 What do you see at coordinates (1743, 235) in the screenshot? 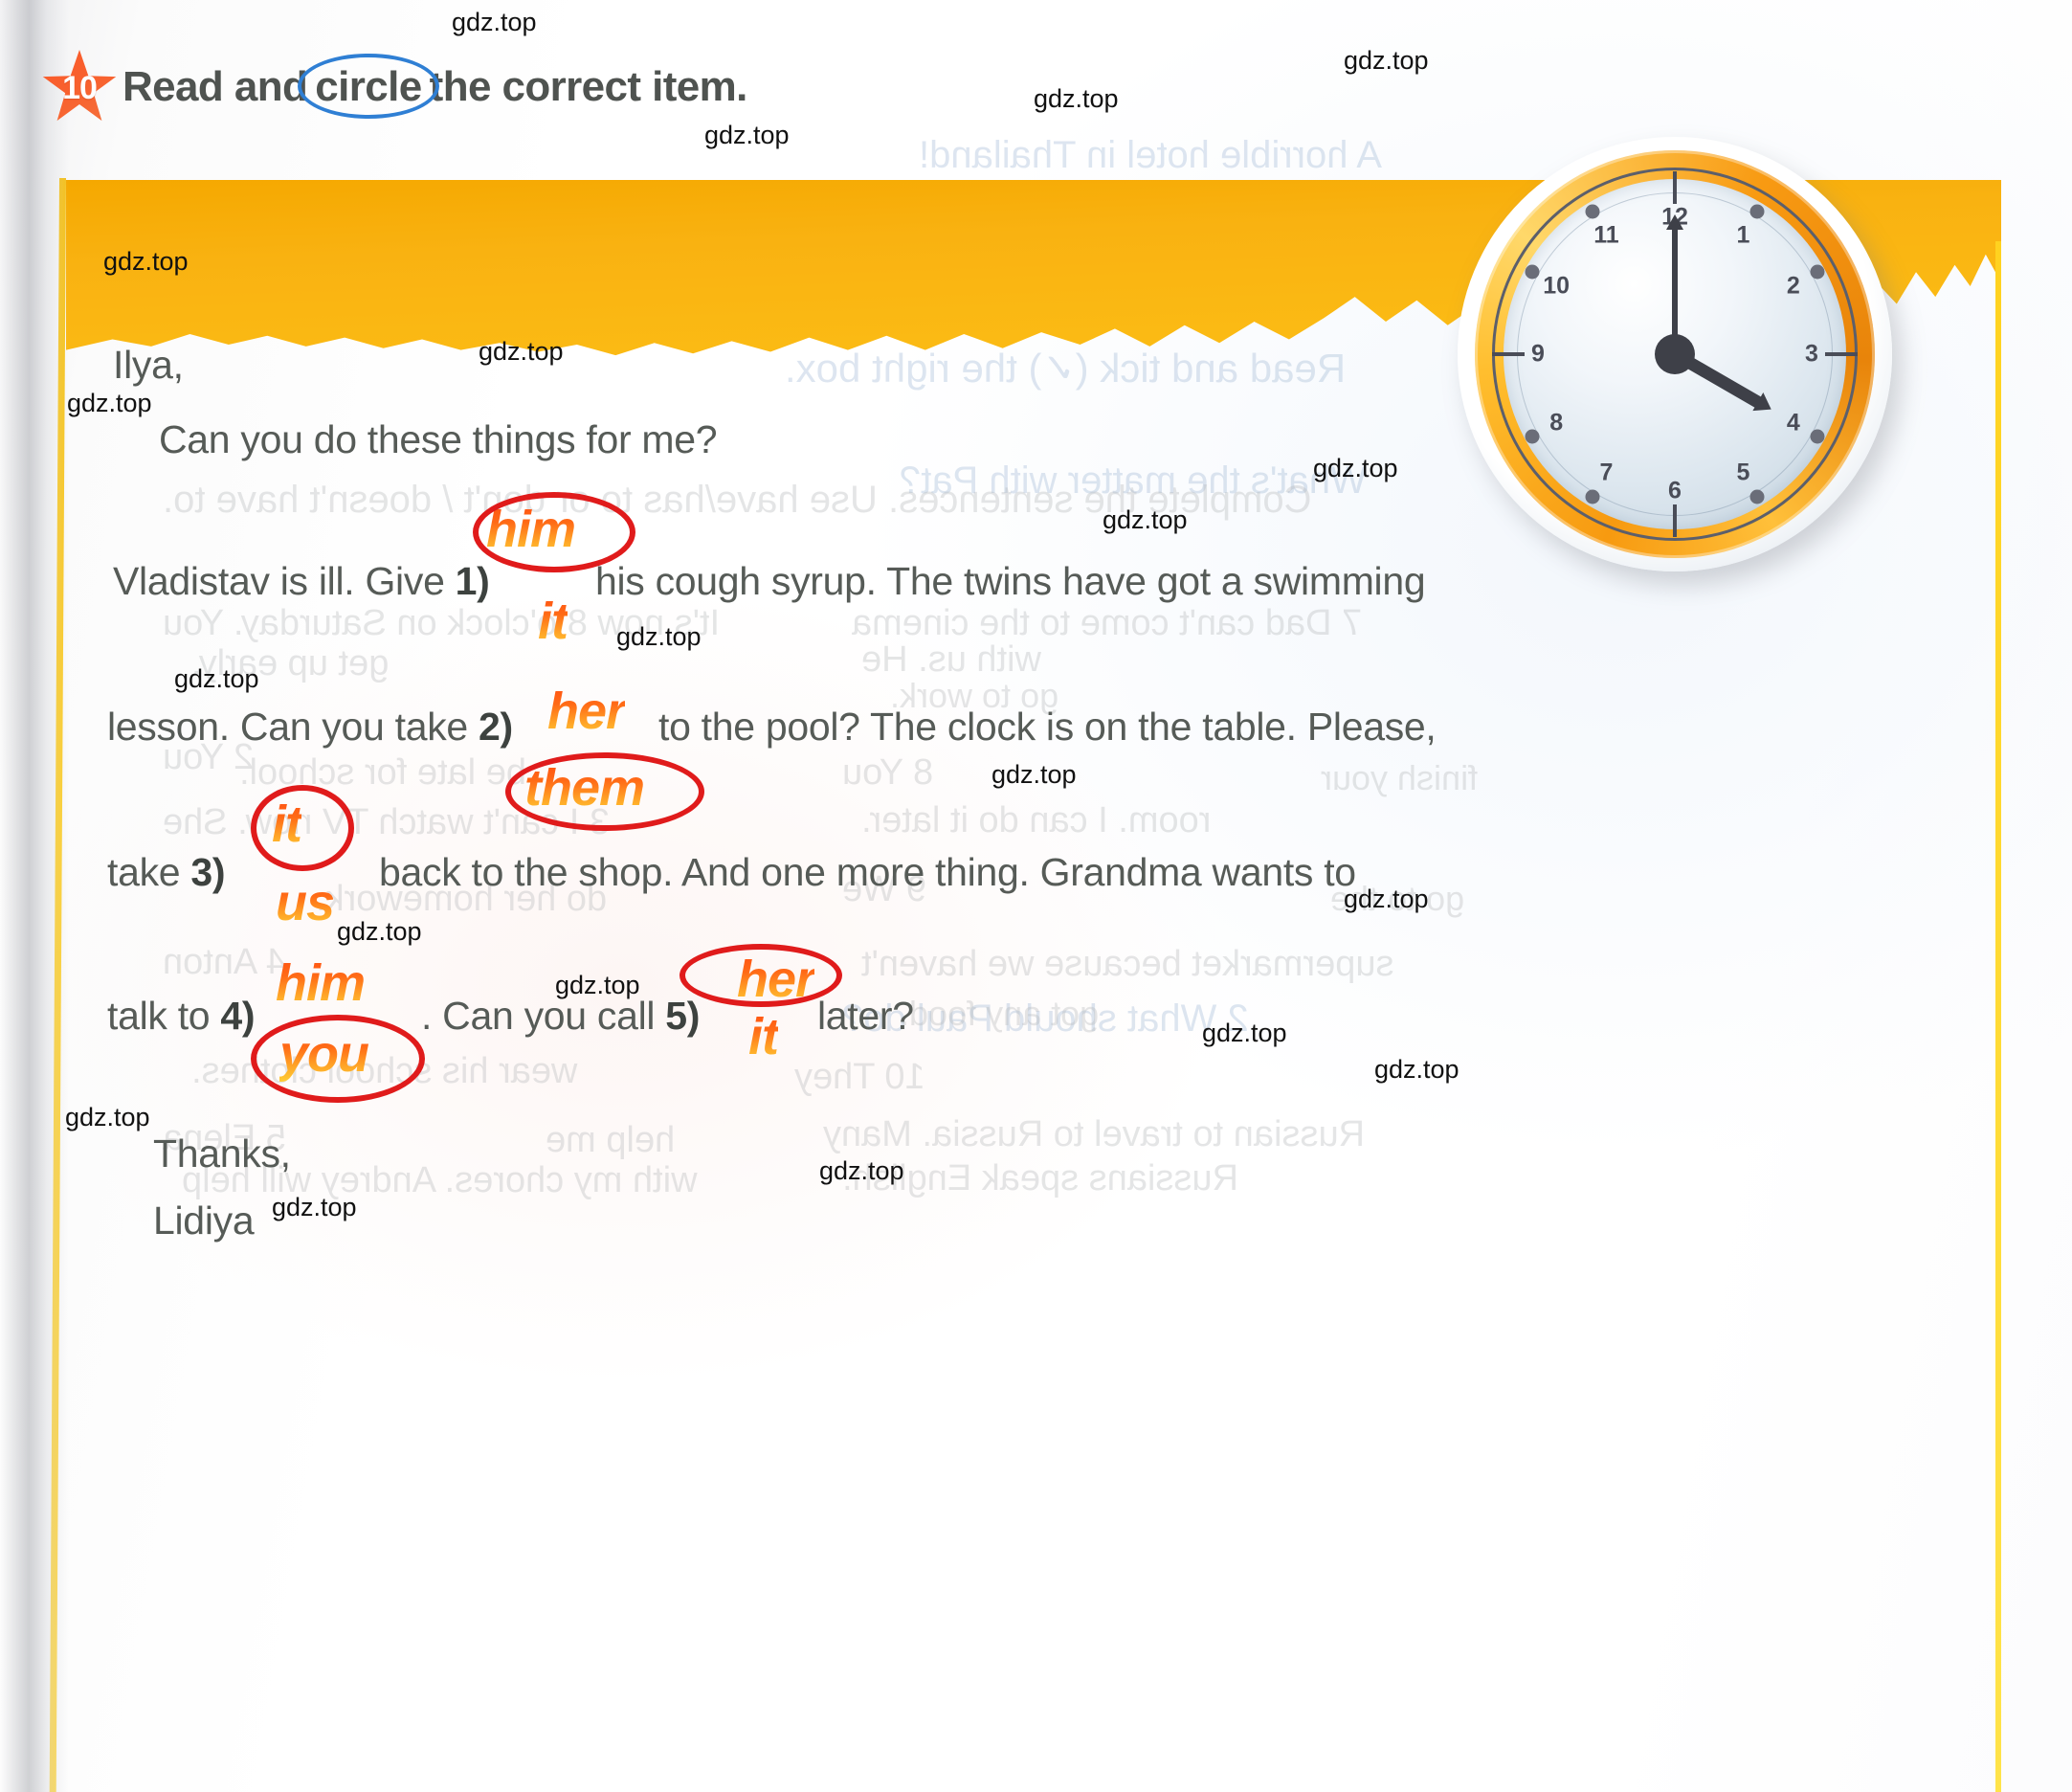
I see `clock-numeral-1: 1` at bounding box center [1743, 235].